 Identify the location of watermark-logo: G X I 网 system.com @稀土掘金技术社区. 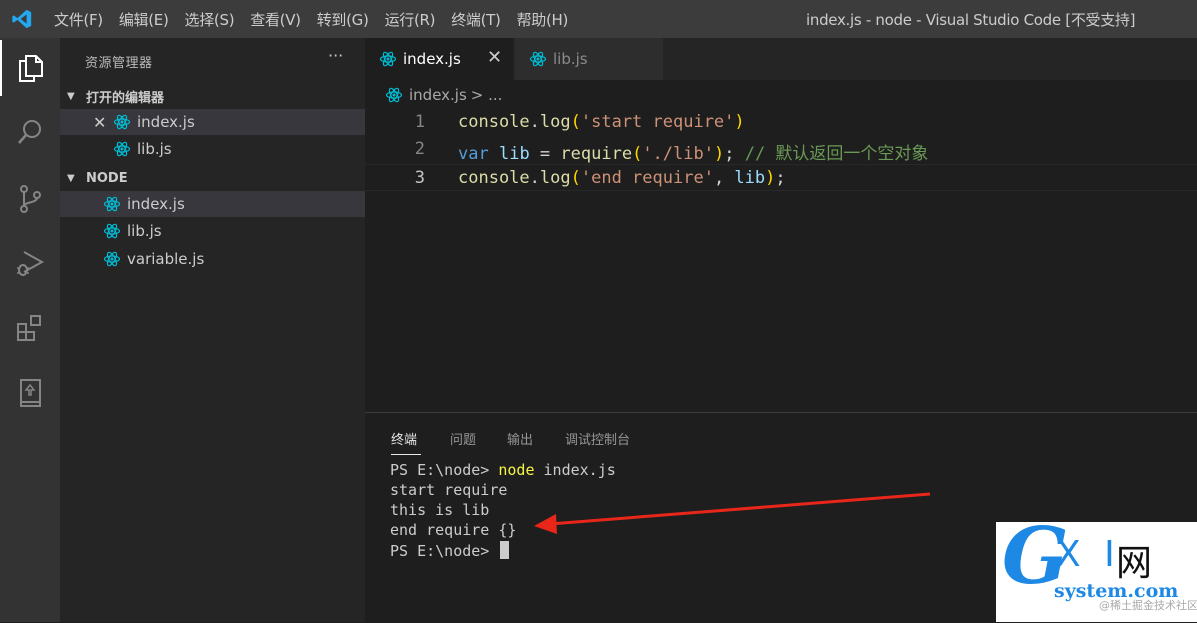
(1096, 570).